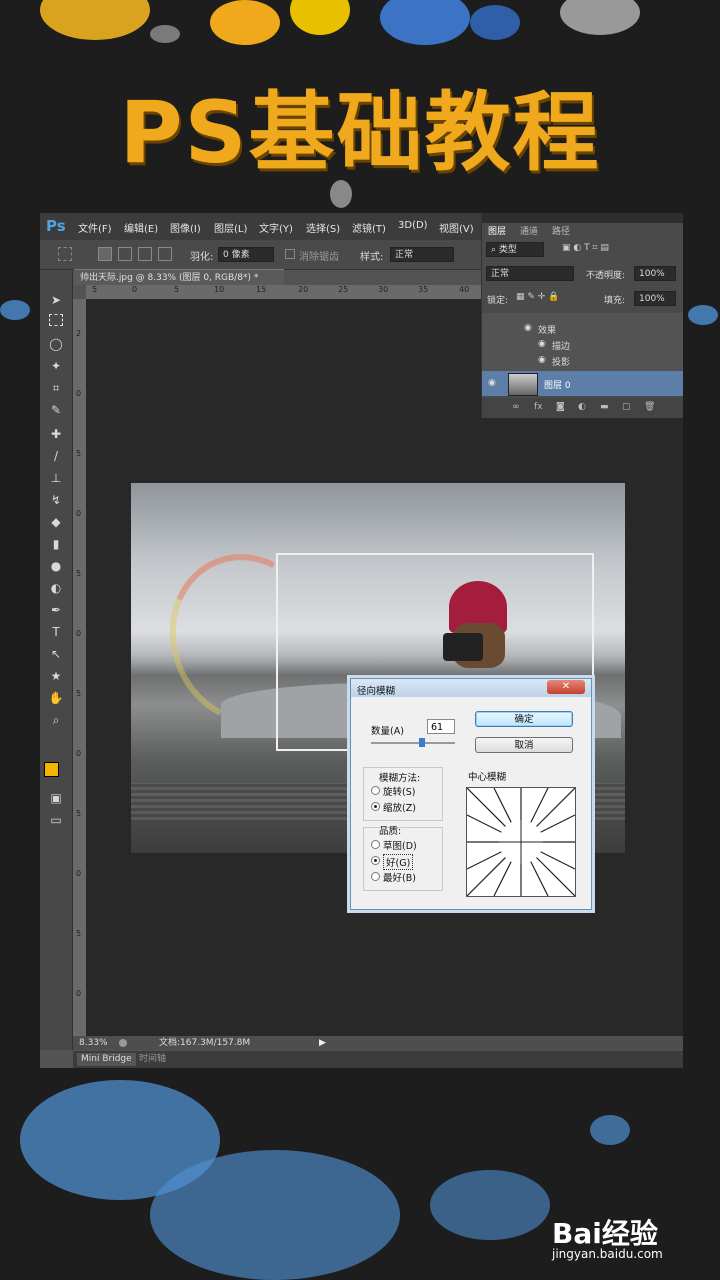 This screenshot has height=1280, width=720. Describe the element at coordinates (276, 227) in the screenshot. I see `menu-type: 文字(Y)` at that location.